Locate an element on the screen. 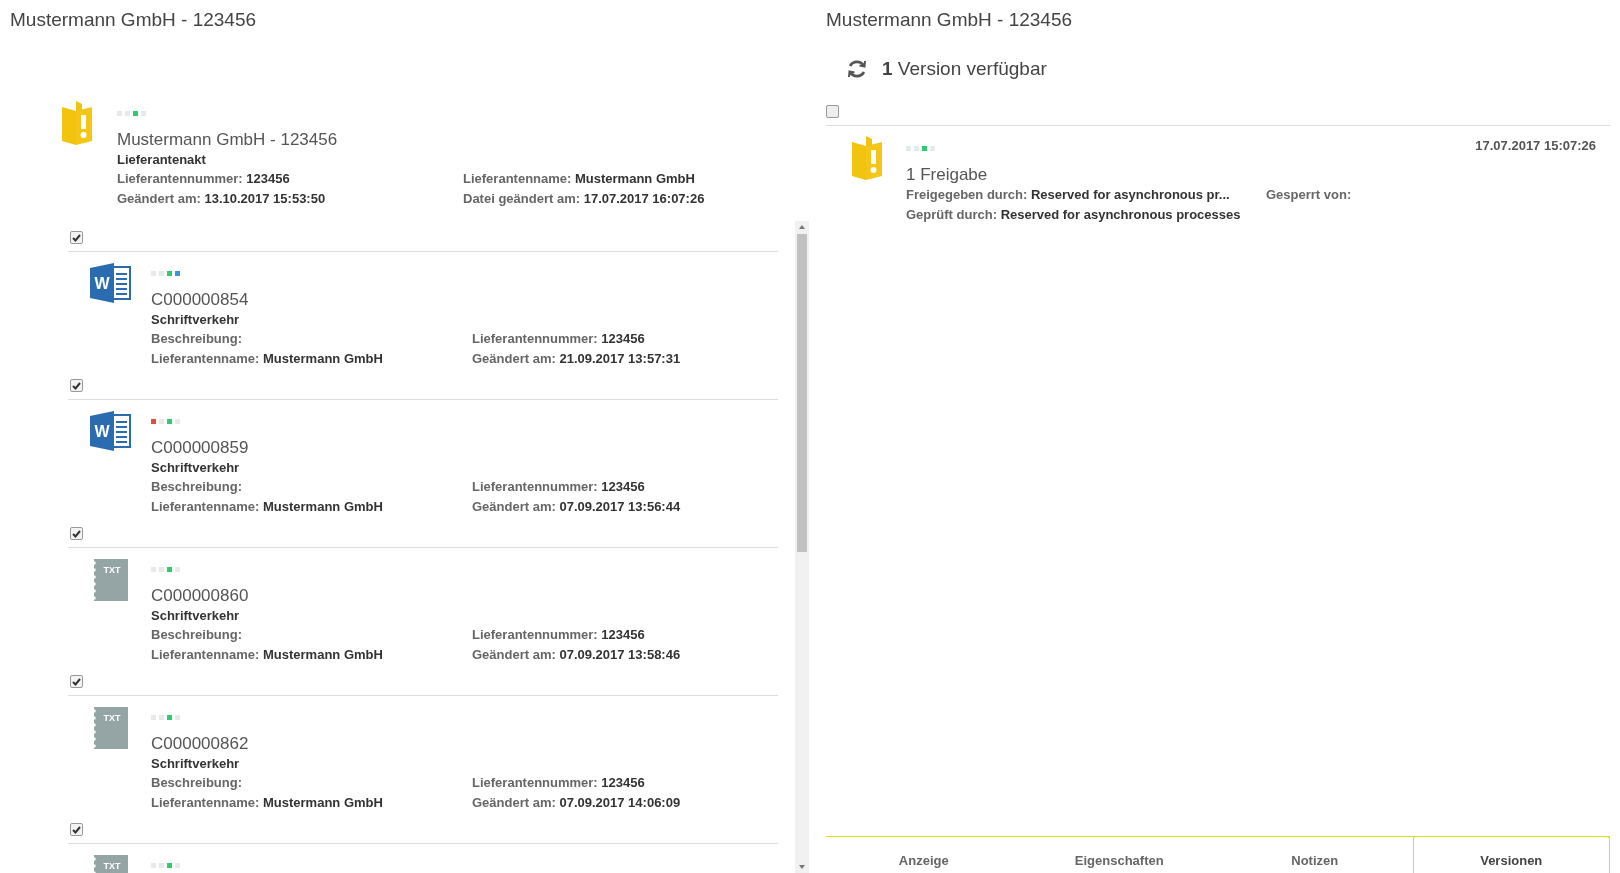 Image resolution: width=1620 pixels, height=873 pixels. field-text: Geändert am: 21.09.2017 13:57:31 is located at coordinates (577, 358).